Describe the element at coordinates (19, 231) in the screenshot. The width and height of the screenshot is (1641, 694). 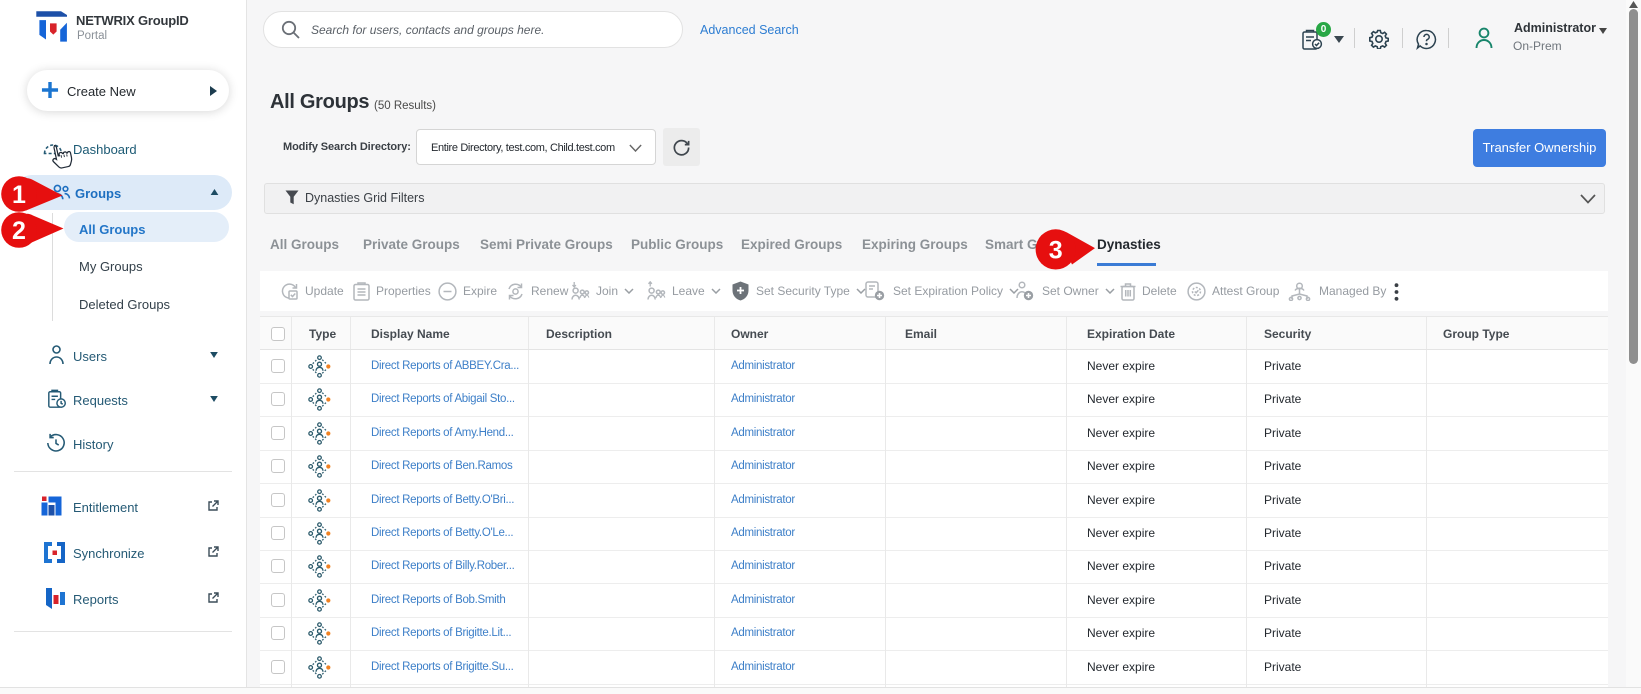
I see `svg-text: 2` at that location.